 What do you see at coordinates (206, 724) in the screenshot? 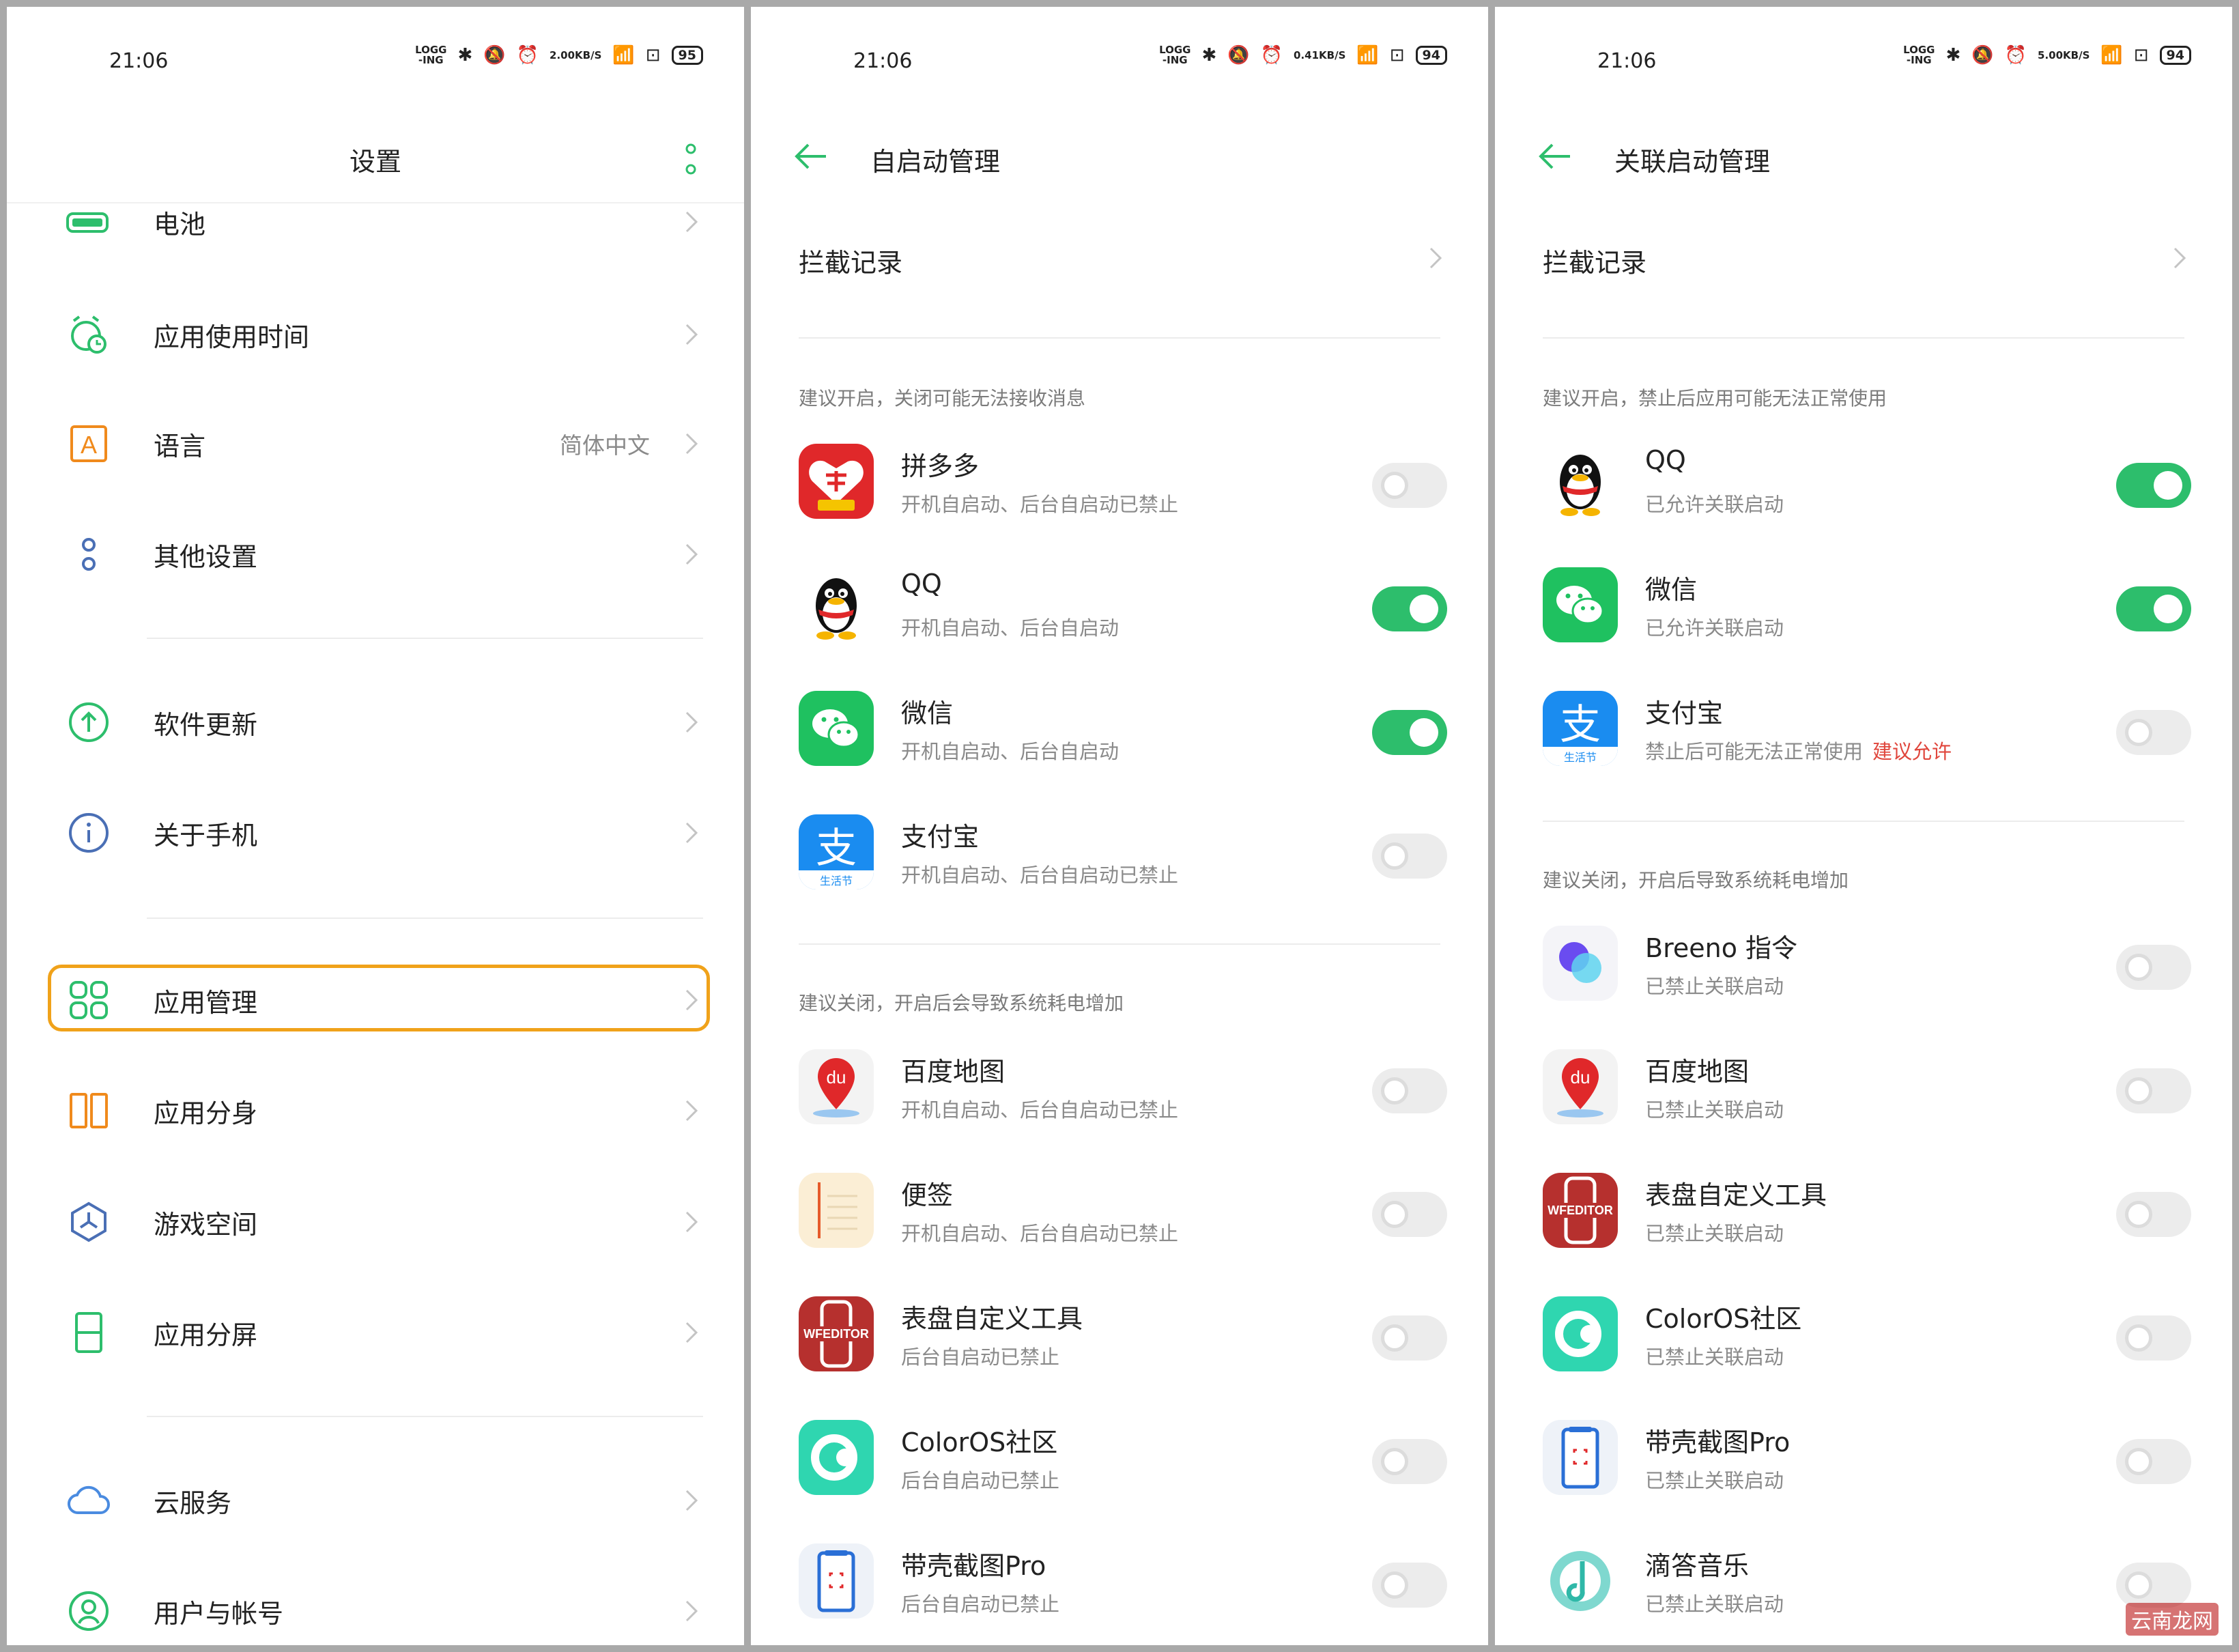
I see `settings-item-label: 软件更新` at bounding box center [206, 724].